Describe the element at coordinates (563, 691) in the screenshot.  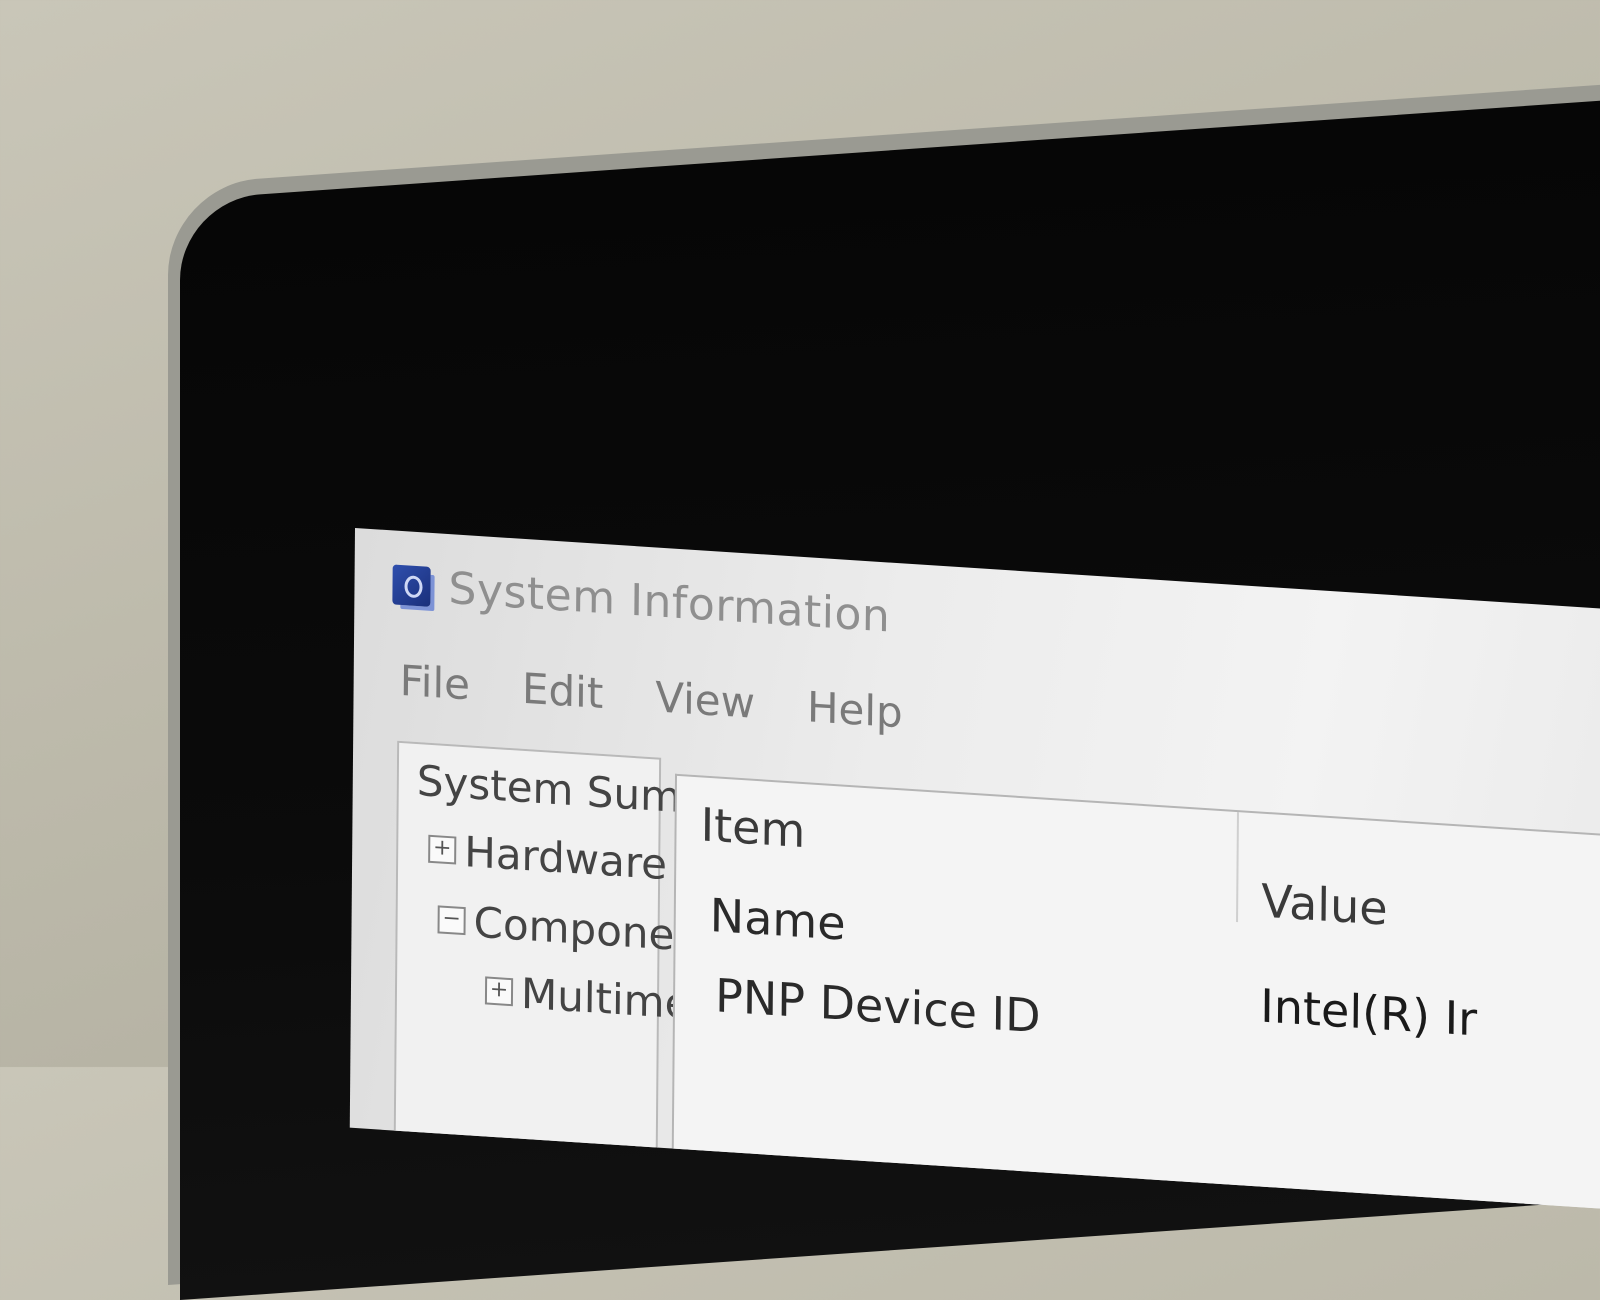
I see `menu-edit: Edit` at that location.